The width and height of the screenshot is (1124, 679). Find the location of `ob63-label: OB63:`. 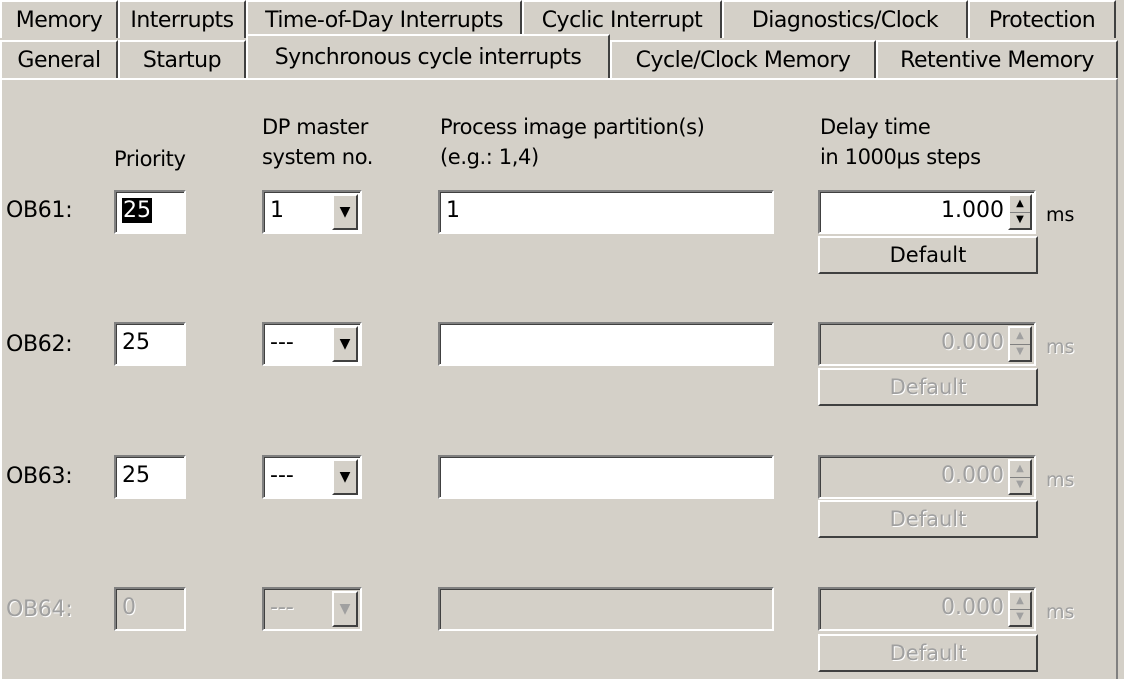

ob63-label: OB63: is located at coordinates (39, 476).